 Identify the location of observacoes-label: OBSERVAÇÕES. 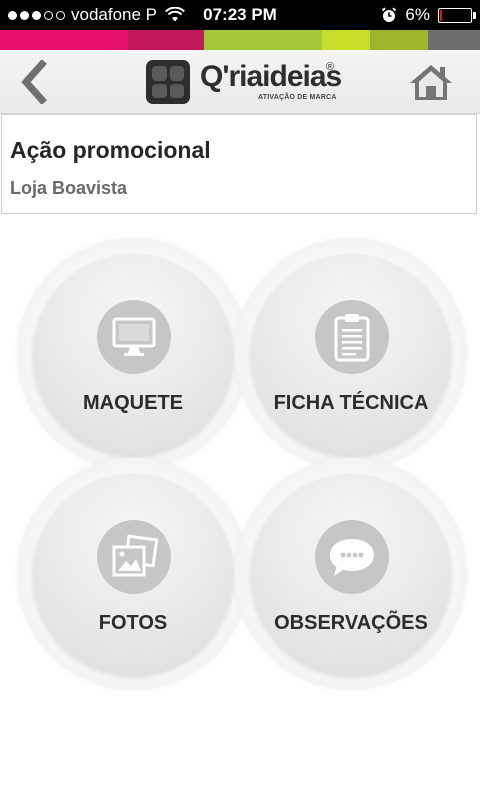
(351, 623).